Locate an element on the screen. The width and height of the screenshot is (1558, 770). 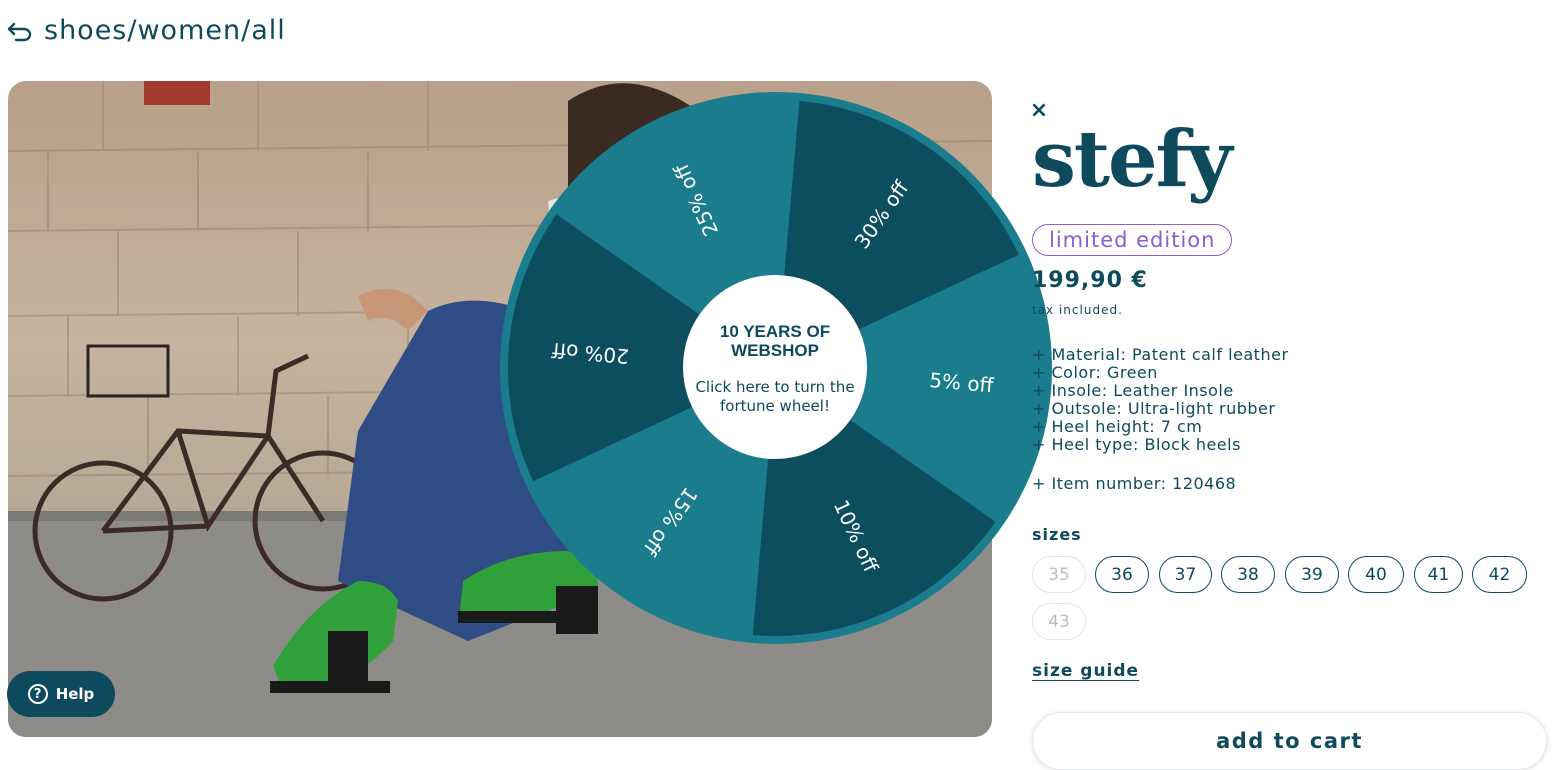
breadcrumb: shoes/women/all is located at coordinates (146, 30).